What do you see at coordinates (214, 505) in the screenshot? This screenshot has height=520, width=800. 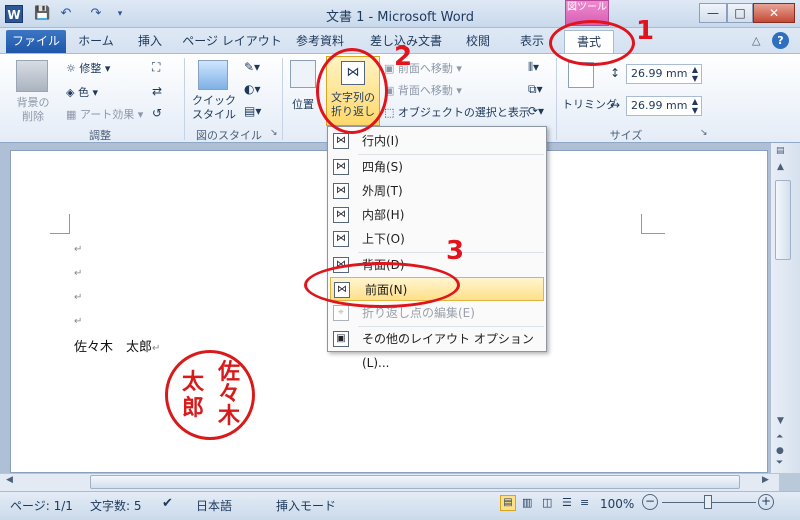 I see `status-language: 日本語` at bounding box center [214, 505].